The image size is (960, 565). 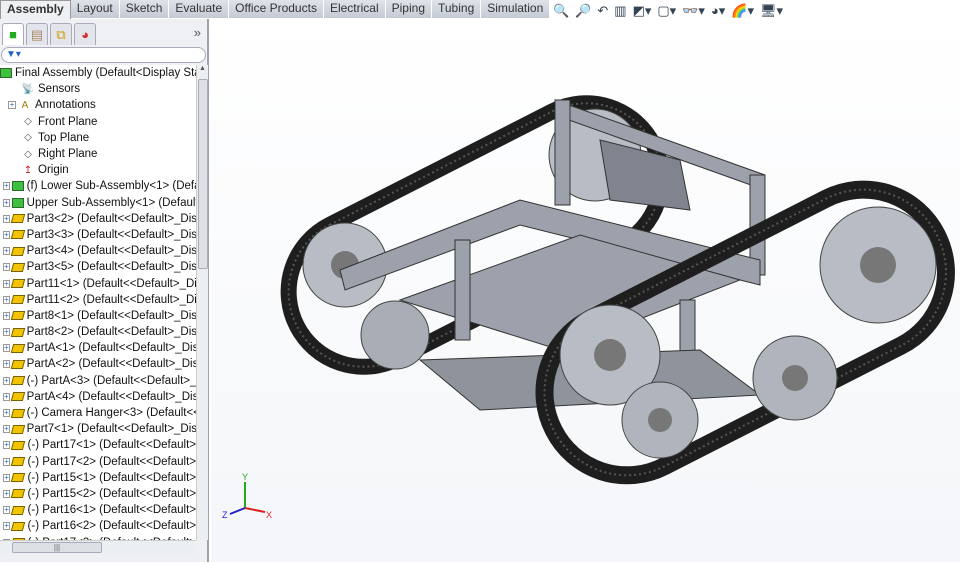 I want to click on tab-office-products: Office Products, so click(x=276, y=9).